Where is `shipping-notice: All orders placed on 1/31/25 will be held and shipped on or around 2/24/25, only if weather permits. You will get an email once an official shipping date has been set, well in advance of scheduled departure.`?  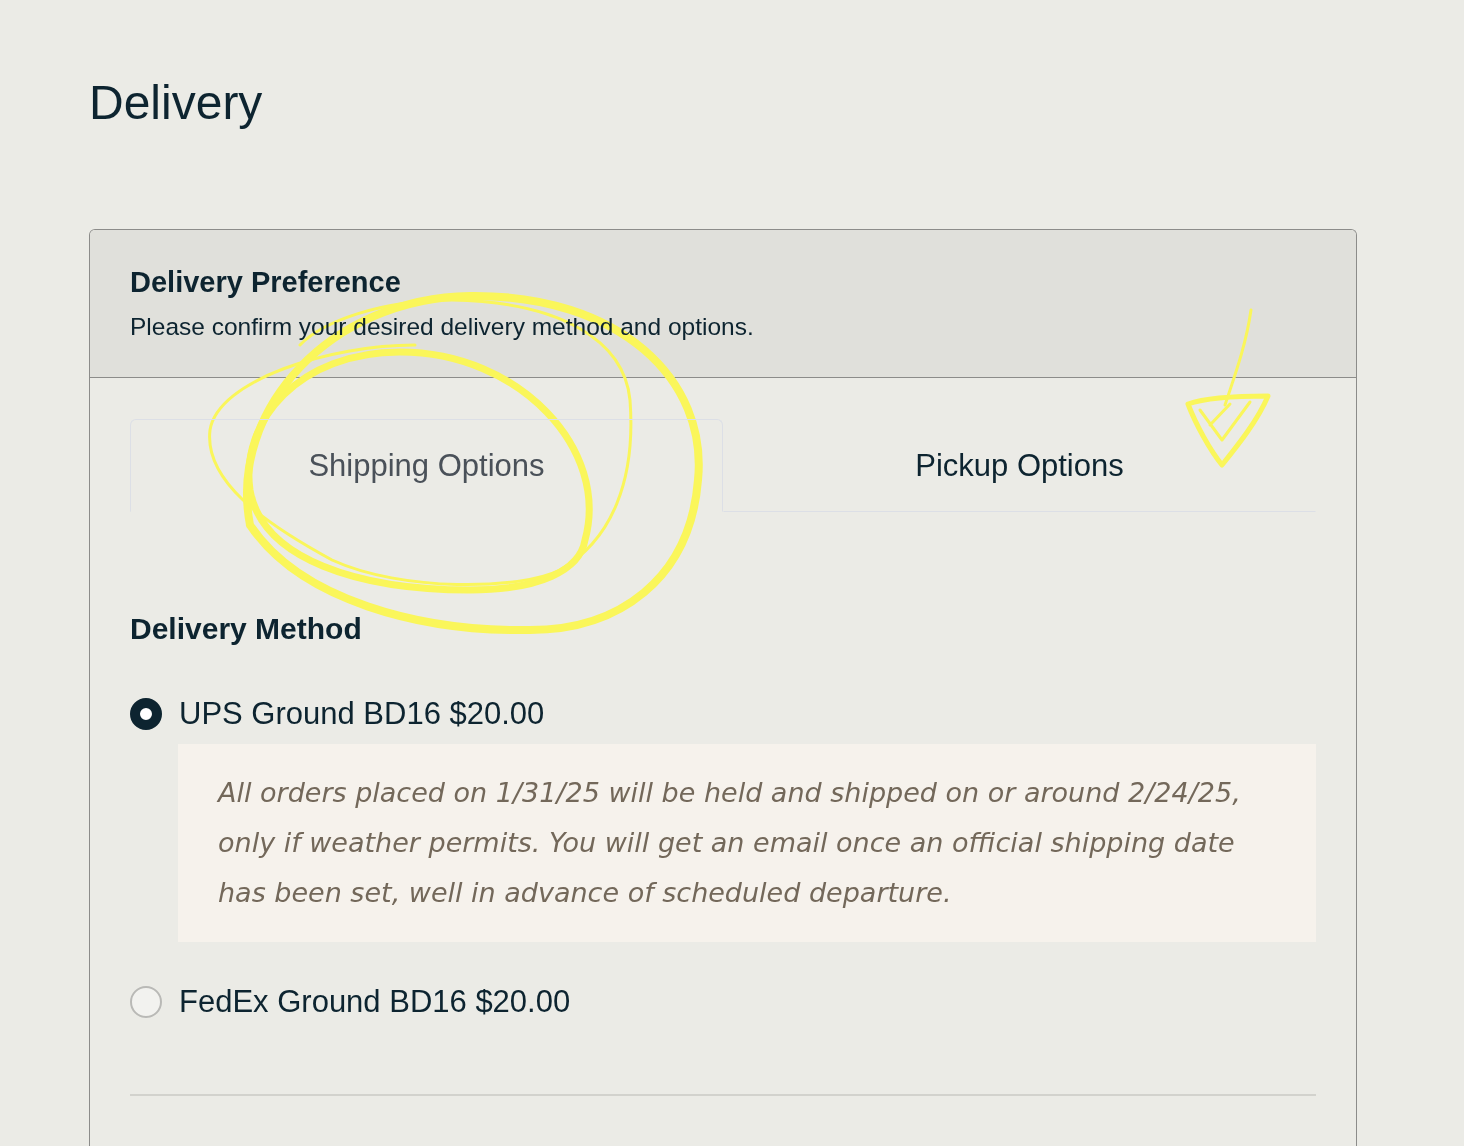
shipping-notice: All orders placed on 1/31/25 will be held and shipped on or around 2/24/25, only if weather permits. You will get an email once an official shipping date has been set, well in advance of scheduled departure. is located at coordinates (747, 843).